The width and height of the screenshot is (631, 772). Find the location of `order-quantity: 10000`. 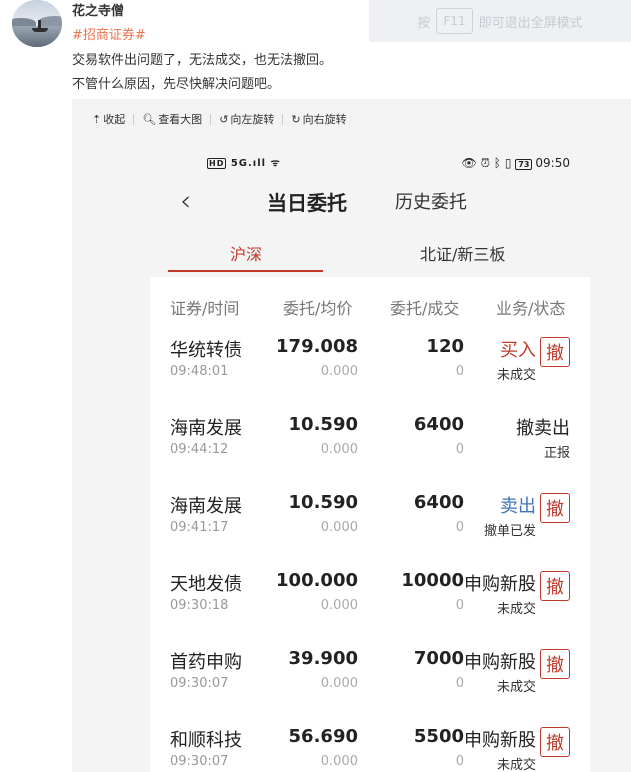

order-quantity: 10000 is located at coordinates (432, 580).